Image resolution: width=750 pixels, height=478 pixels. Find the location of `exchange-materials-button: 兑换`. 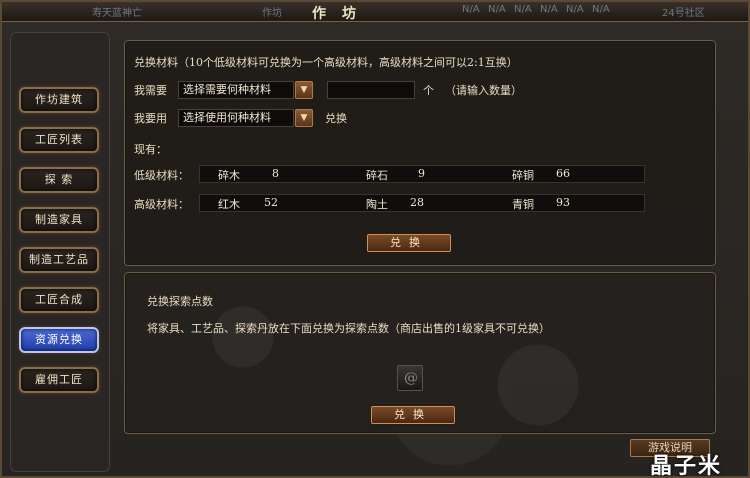

exchange-materials-button: 兑换 is located at coordinates (409, 243).